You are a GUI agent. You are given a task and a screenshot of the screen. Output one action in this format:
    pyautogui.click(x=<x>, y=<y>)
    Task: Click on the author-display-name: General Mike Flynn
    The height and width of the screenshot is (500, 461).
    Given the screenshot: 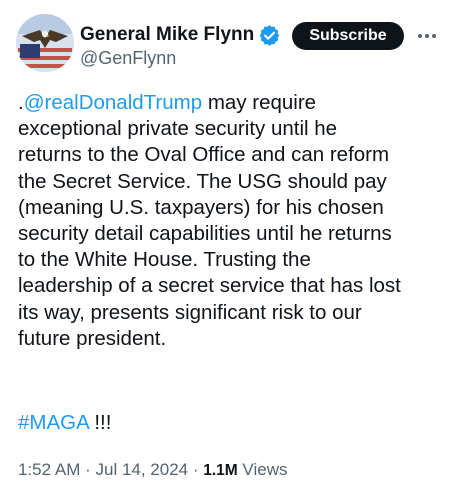 What is the action you would take?
    pyautogui.click(x=167, y=35)
    